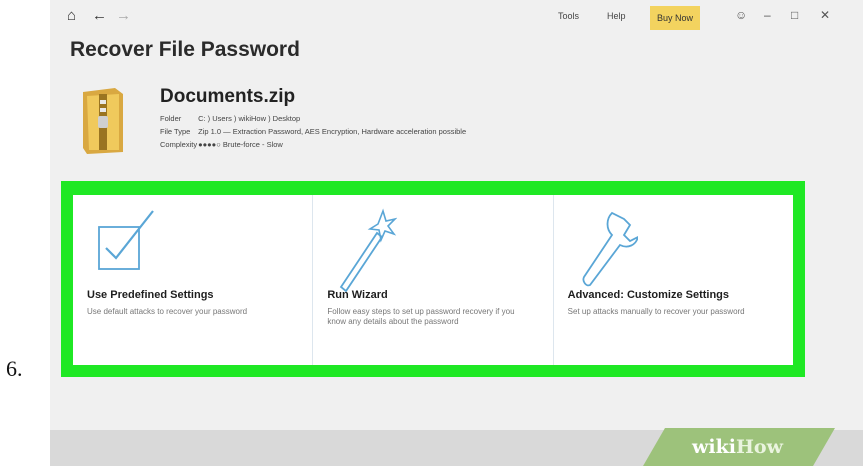 The image size is (863, 466). Describe the element at coordinates (357, 295) in the screenshot. I see `option-title: Run Wizard` at that location.